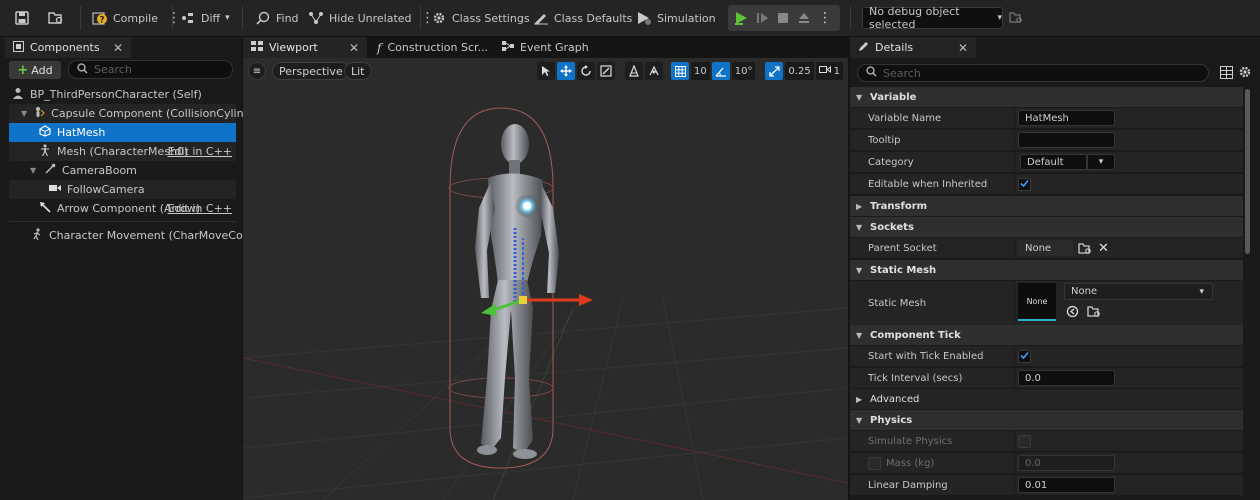 Image resolution: width=1260 pixels, height=500 pixels. Describe the element at coordinates (606, 71) in the screenshot. I see `scale-mode-icon` at that location.